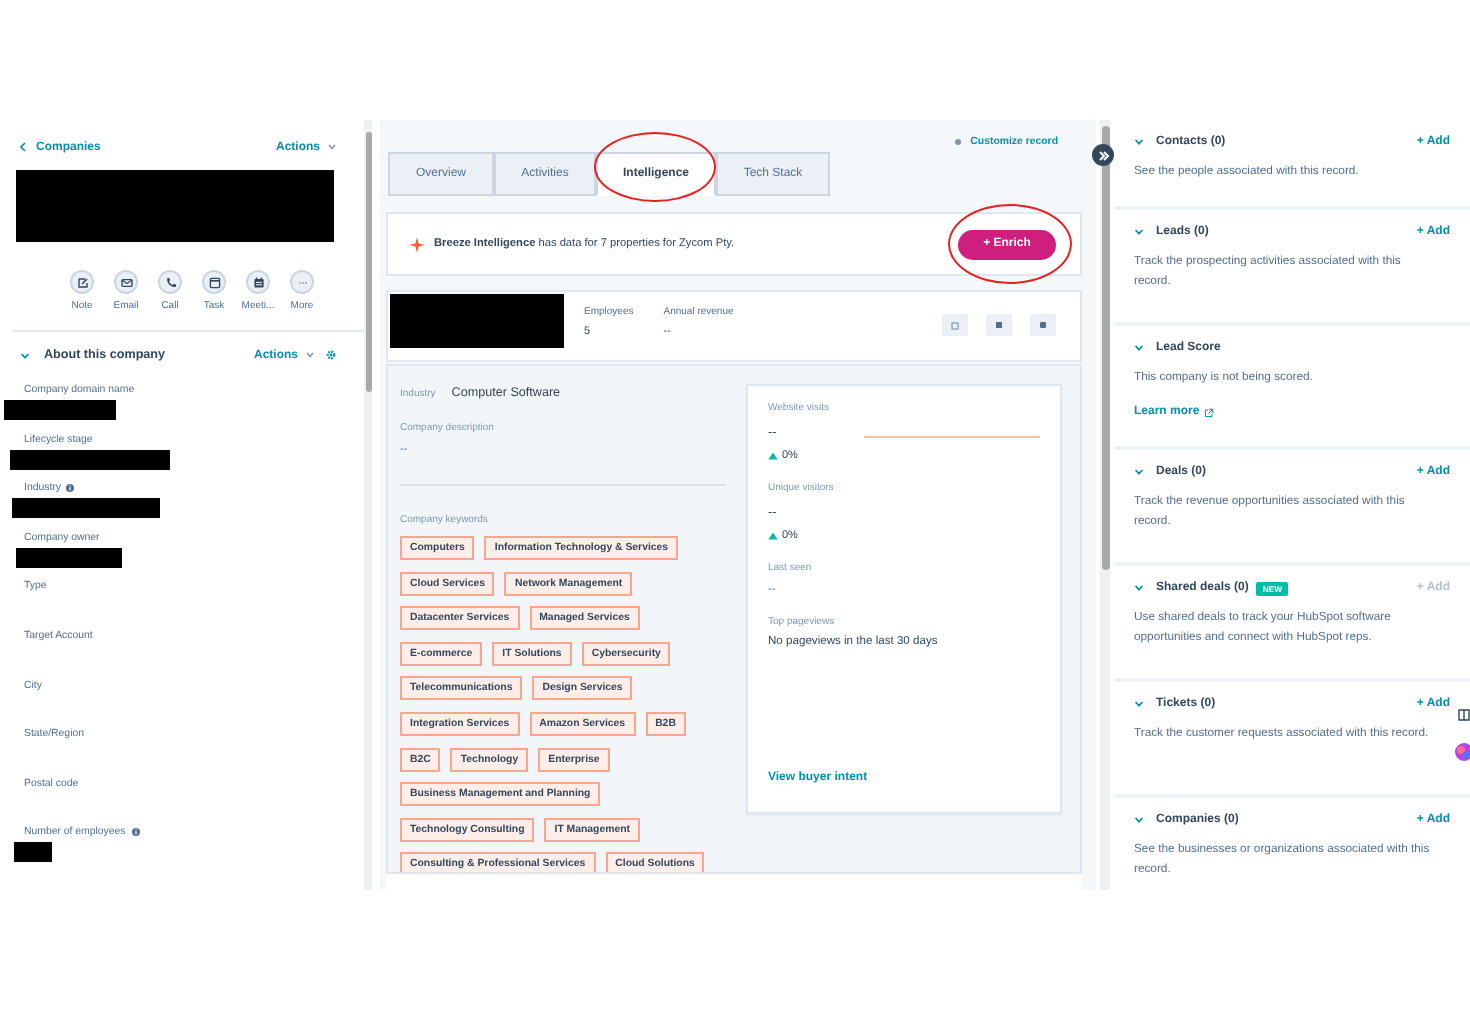 The width and height of the screenshot is (1470, 1012). Describe the element at coordinates (1462, 752) in the screenshot. I see `assistant-icon` at that location.